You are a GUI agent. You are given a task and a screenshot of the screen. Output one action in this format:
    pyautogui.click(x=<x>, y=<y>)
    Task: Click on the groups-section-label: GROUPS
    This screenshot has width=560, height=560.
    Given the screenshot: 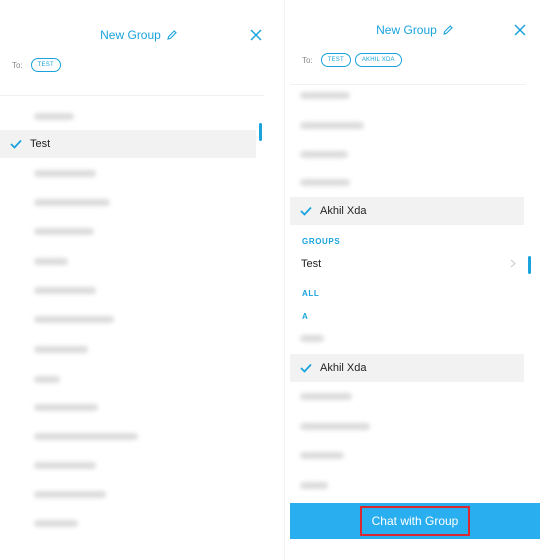 What is the action you would take?
    pyautogui.click(x=321, y=241)
    